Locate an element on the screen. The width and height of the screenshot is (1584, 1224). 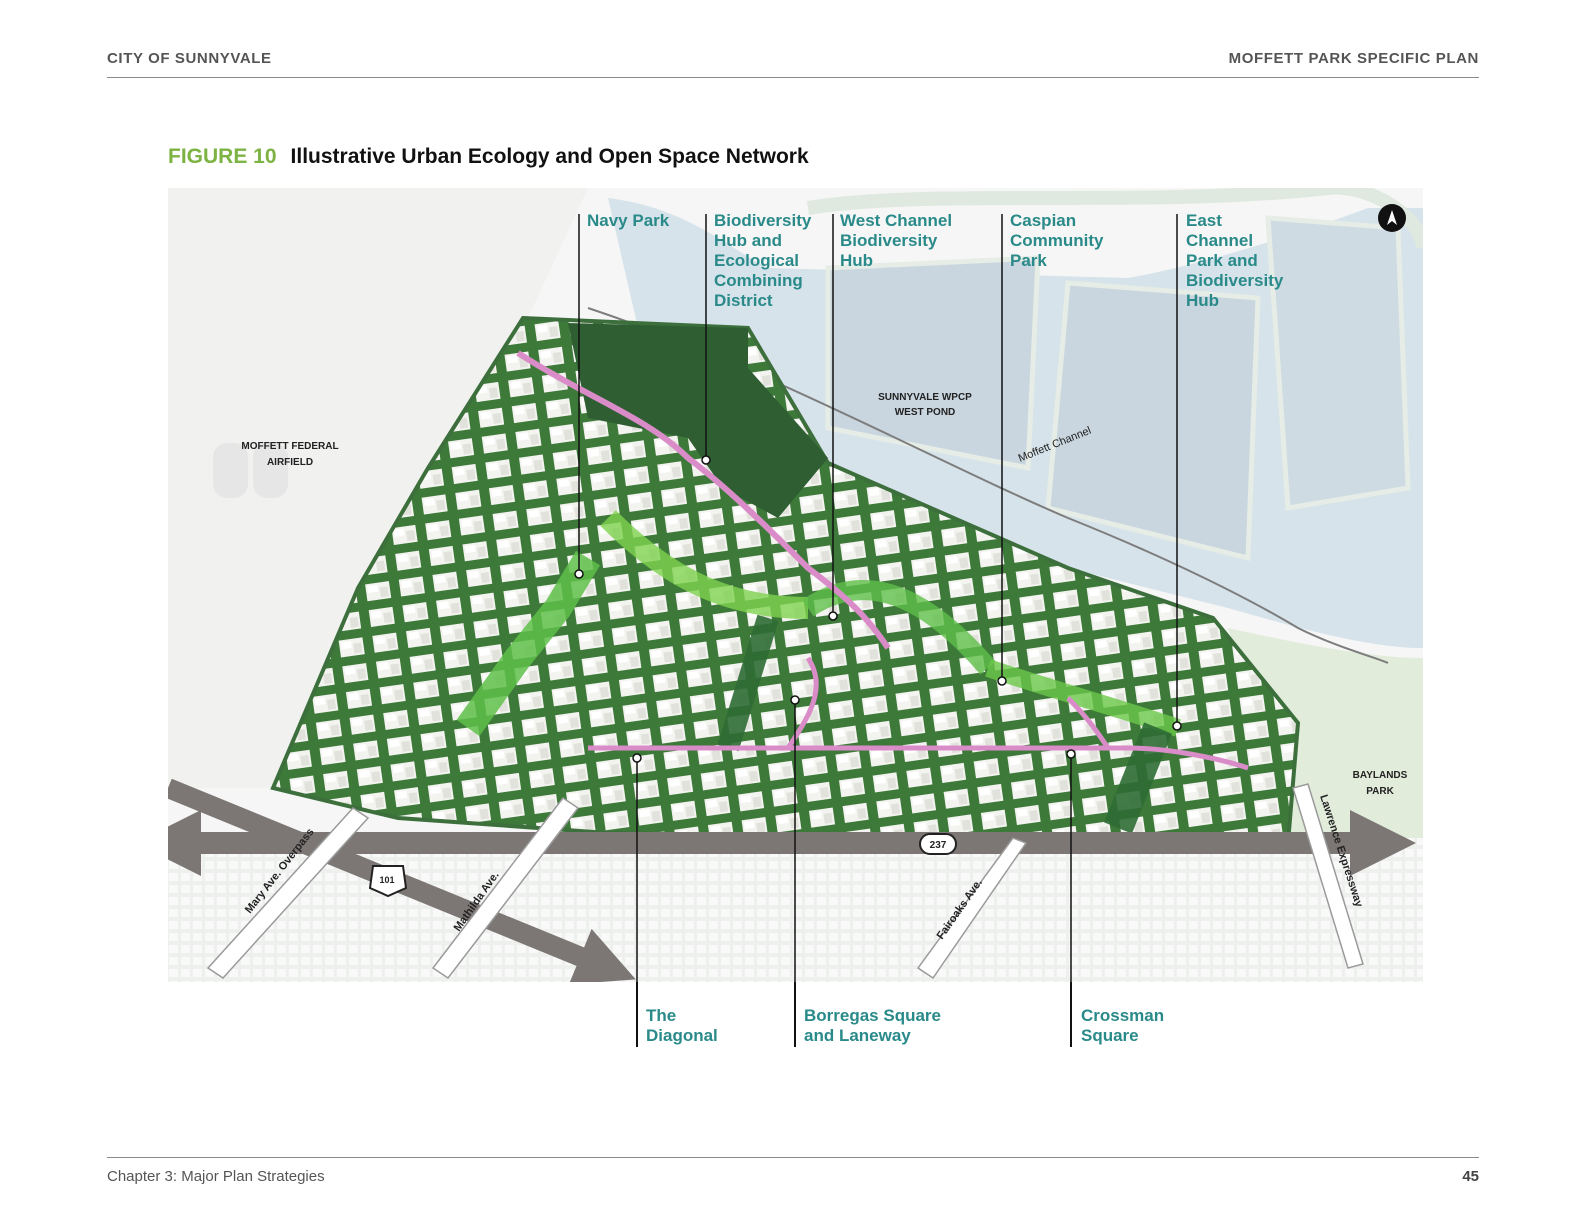
leader-diagonal is located at coordinates (637, 1014).